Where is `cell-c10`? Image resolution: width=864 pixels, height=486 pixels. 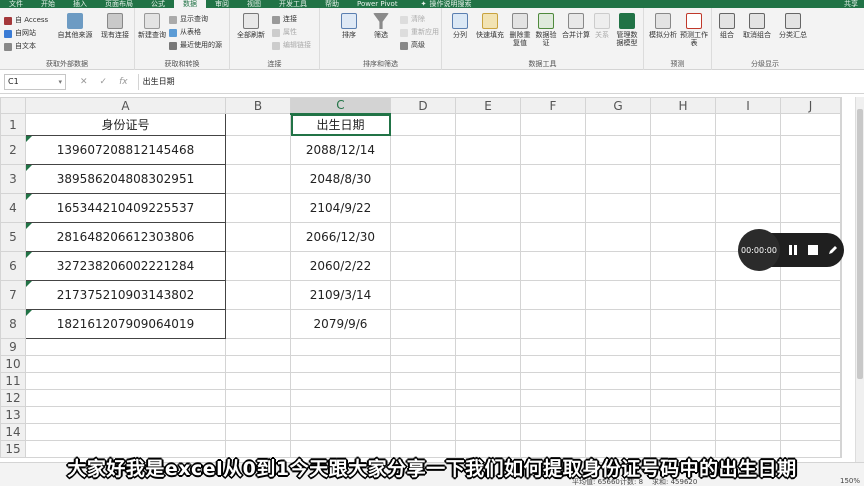 cell-c10 is located at coordinates (340, 364).